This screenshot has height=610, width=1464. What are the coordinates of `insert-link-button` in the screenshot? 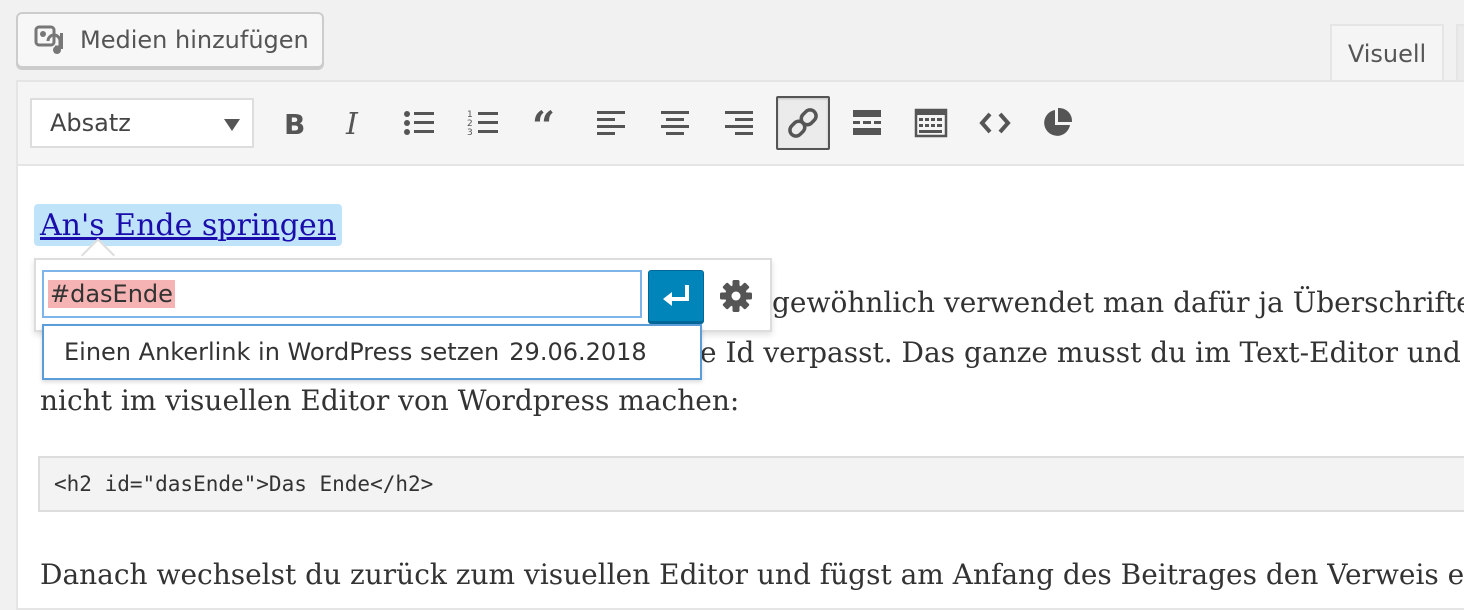 It's located at (803, 123).